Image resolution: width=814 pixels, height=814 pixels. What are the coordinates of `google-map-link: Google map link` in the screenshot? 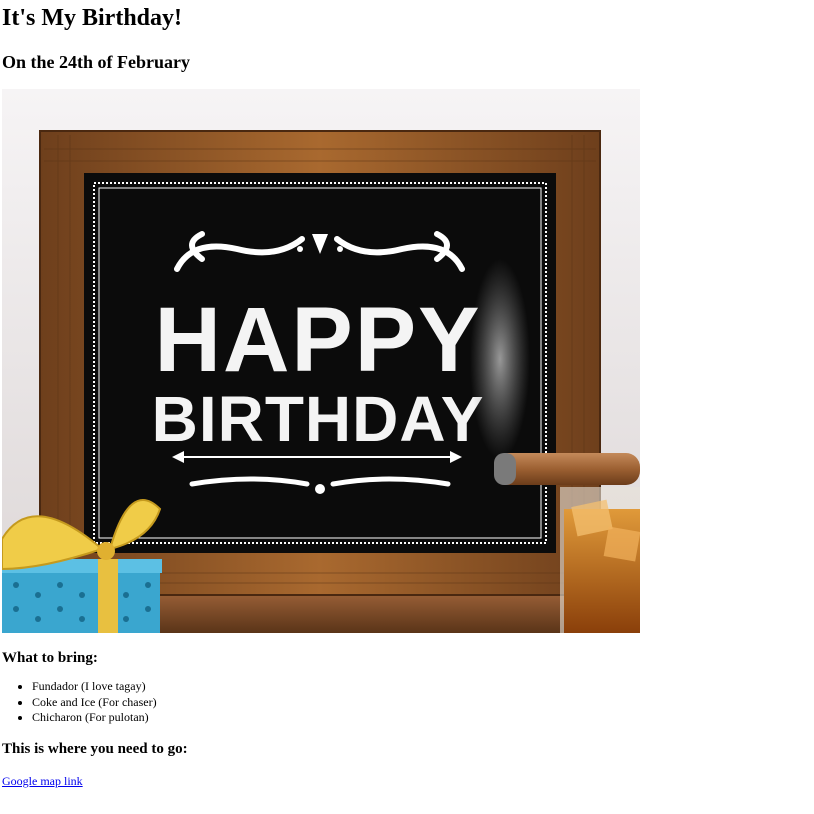 It's located at (42, 781).